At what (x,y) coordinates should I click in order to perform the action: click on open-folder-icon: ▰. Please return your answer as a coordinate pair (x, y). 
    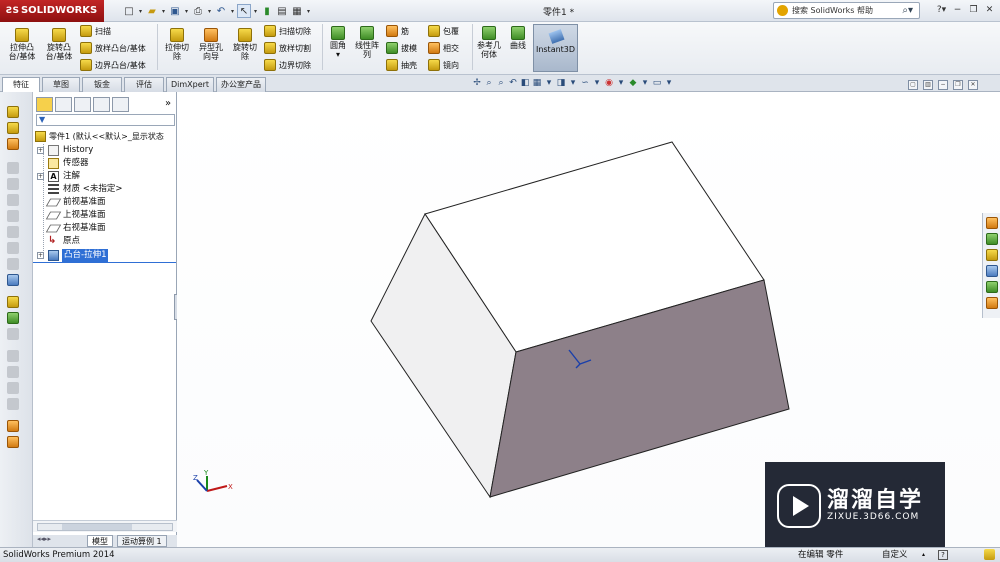
    Looking at the image, I should click on (152, 11).